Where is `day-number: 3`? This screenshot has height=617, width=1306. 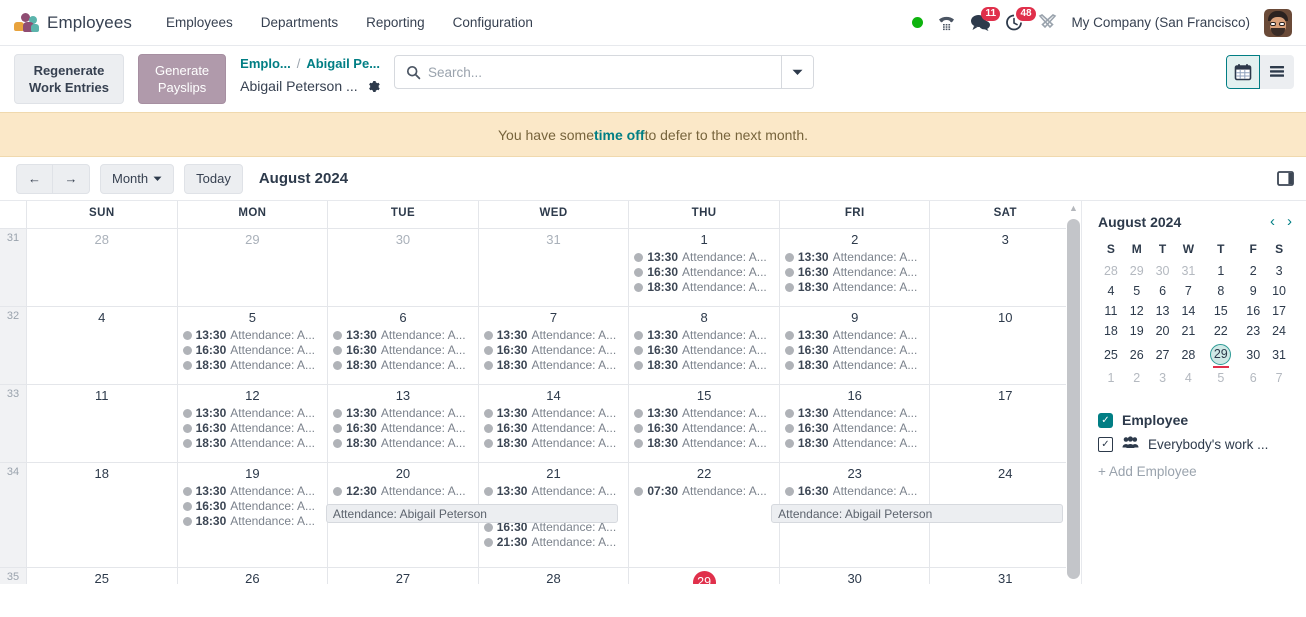 day-number: 3 is located at coordinates (1005, 240).